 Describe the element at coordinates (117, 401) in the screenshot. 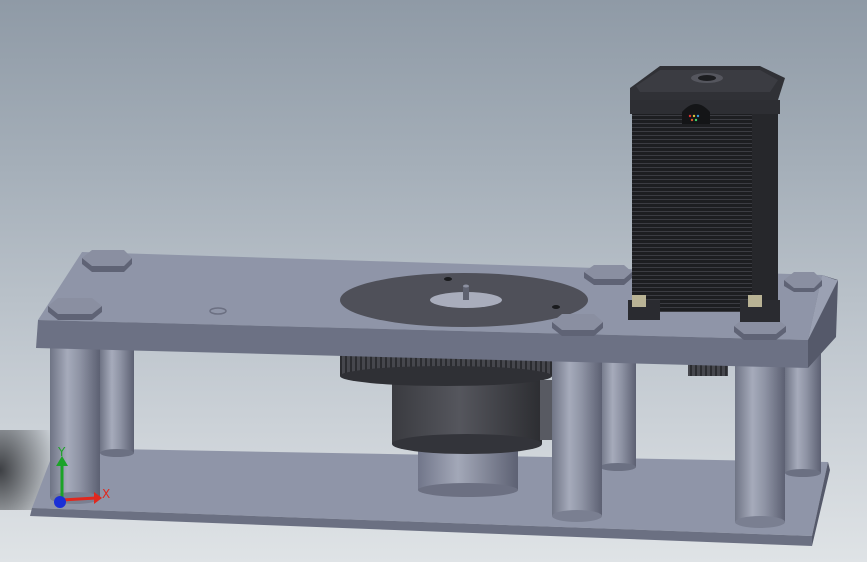

I see `standoff-back-left` at that location.